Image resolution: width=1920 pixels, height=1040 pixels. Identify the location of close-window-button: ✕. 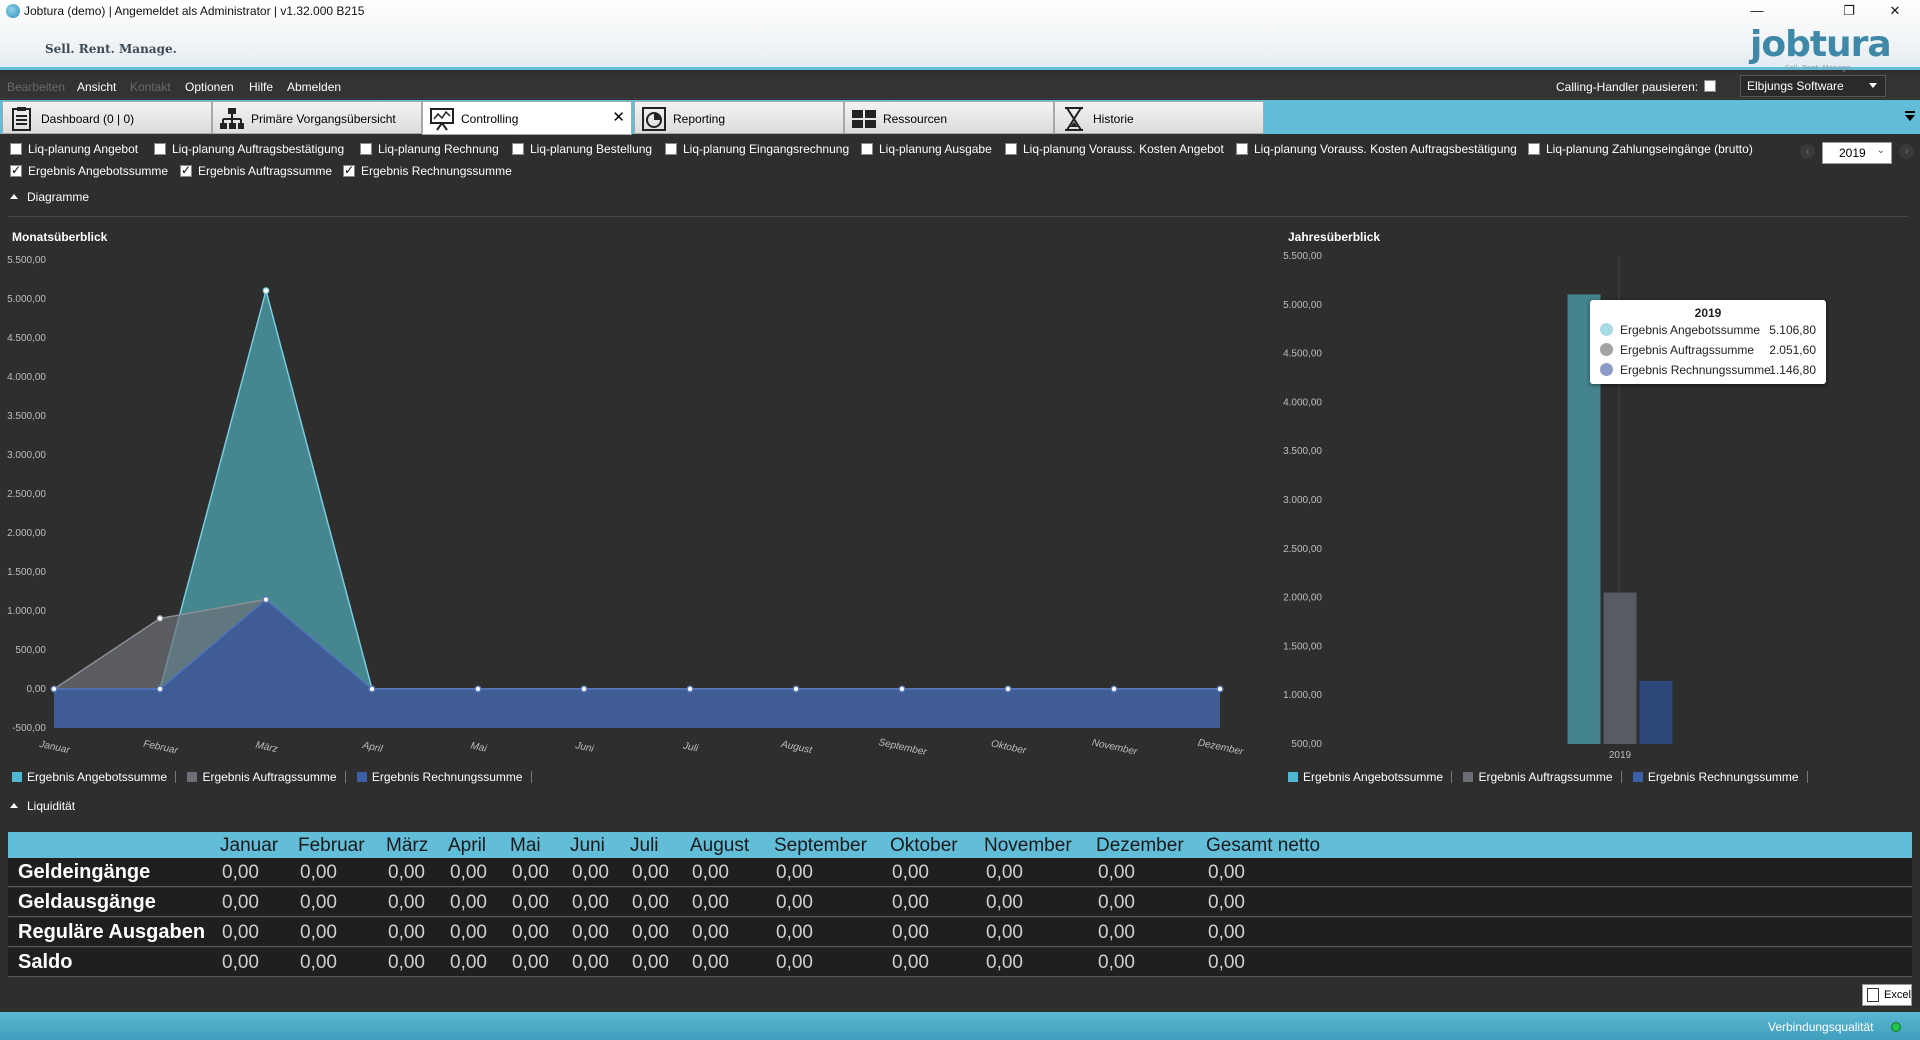
(1895, 11).